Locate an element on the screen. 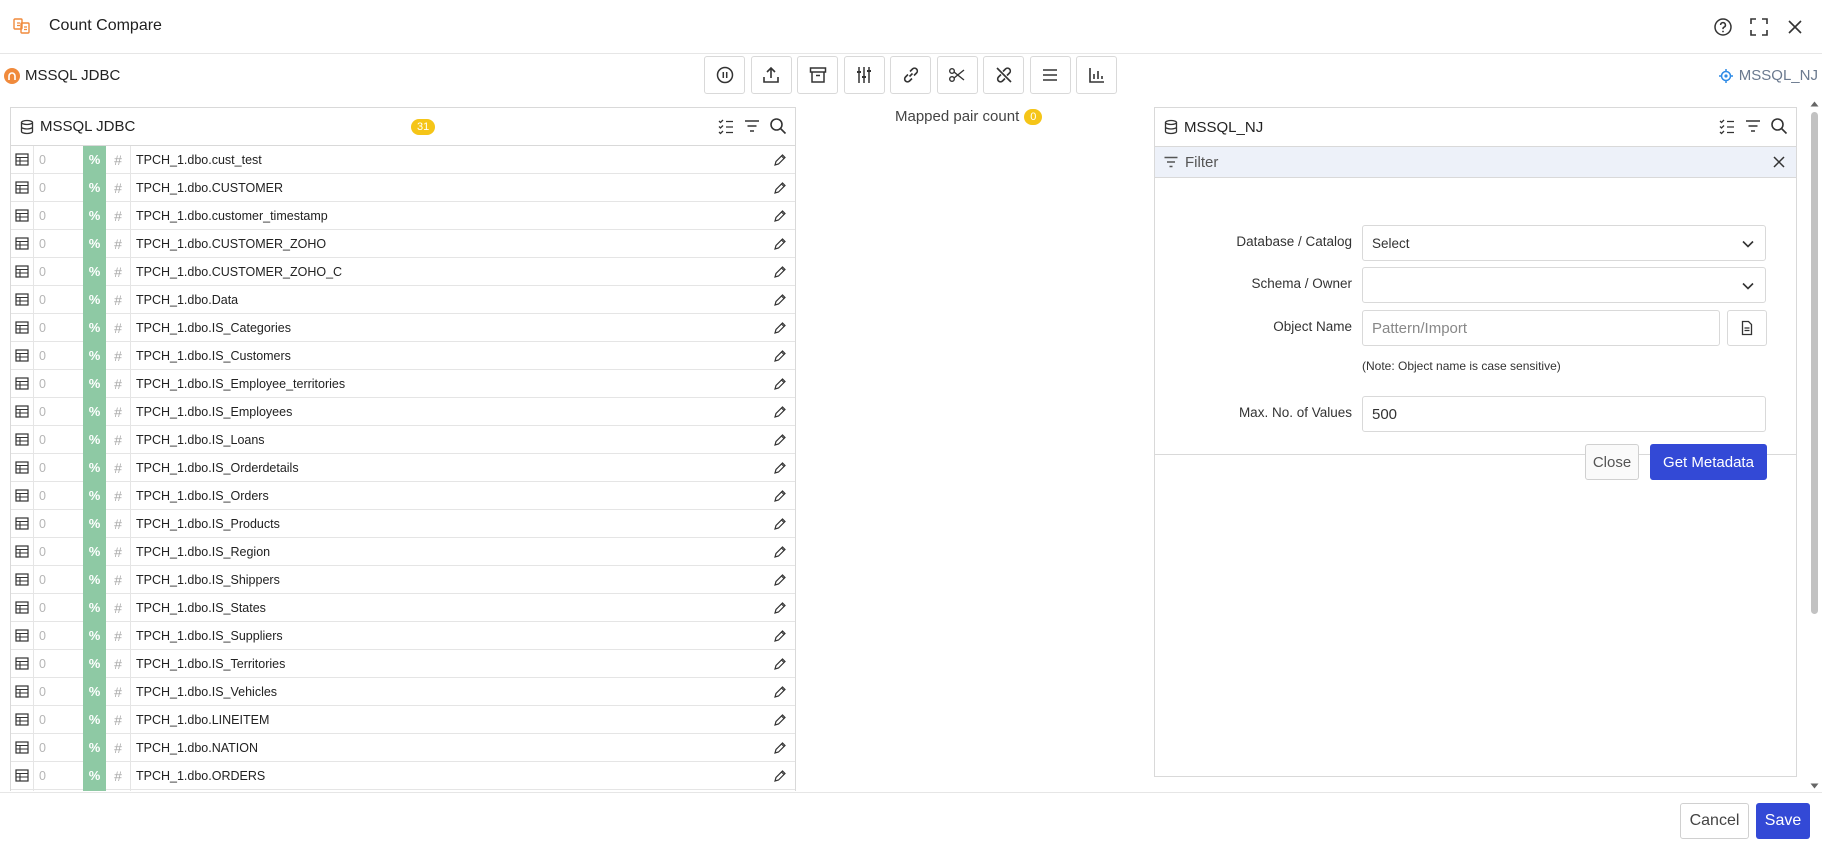 The height and width of the screenshot is (849, 1822). table-row: 0% # TPCH_1.dbo.IS_Categories is located at coordinates (403, 327).